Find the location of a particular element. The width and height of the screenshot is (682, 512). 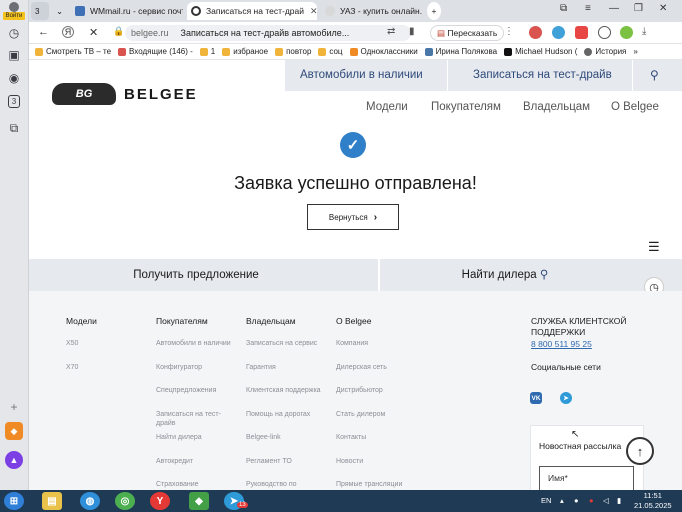

close-tab-icon: ✕ is located at coordinates (313, 11).